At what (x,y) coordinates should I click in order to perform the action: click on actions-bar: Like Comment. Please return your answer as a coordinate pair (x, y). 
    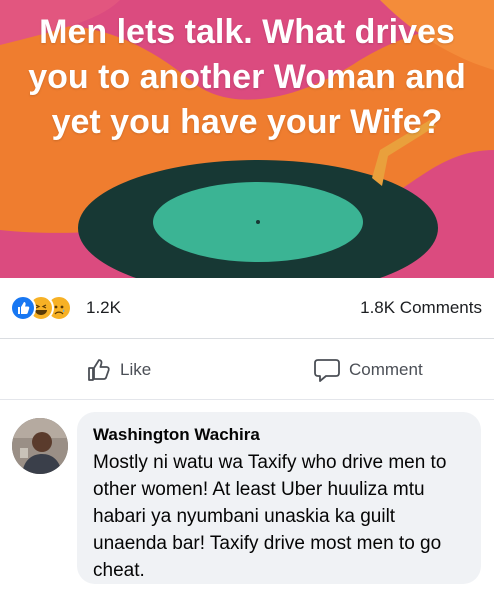
    Looking at the image, I should click on (247, 369).